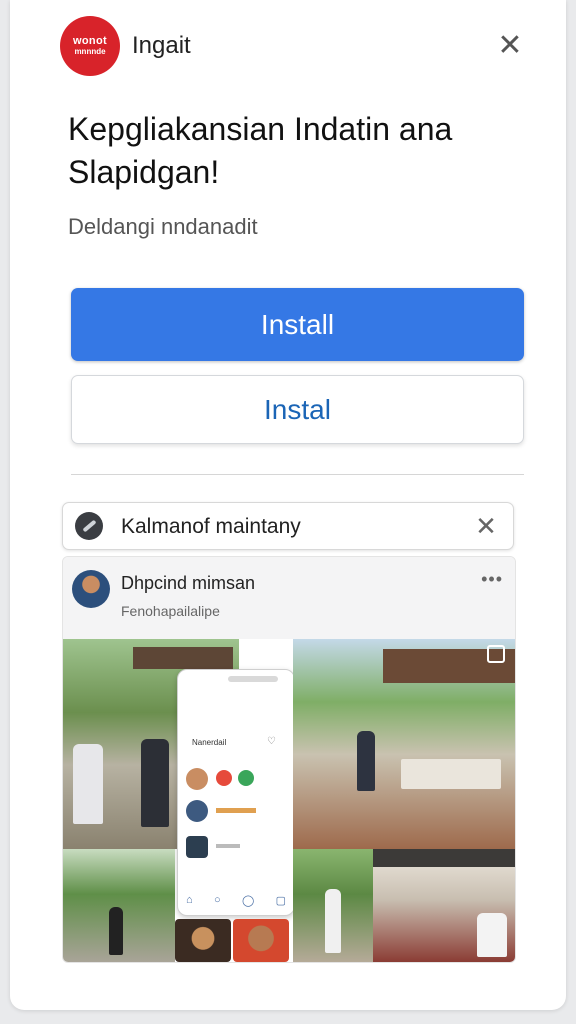 Image resolution: width=576 pixels, height=1024 pixels. I want to click on notification-text: Kalmanof maintany, so click(211, 526).